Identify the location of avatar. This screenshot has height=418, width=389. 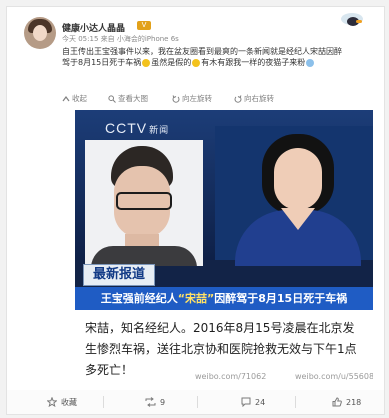
(40, 33).